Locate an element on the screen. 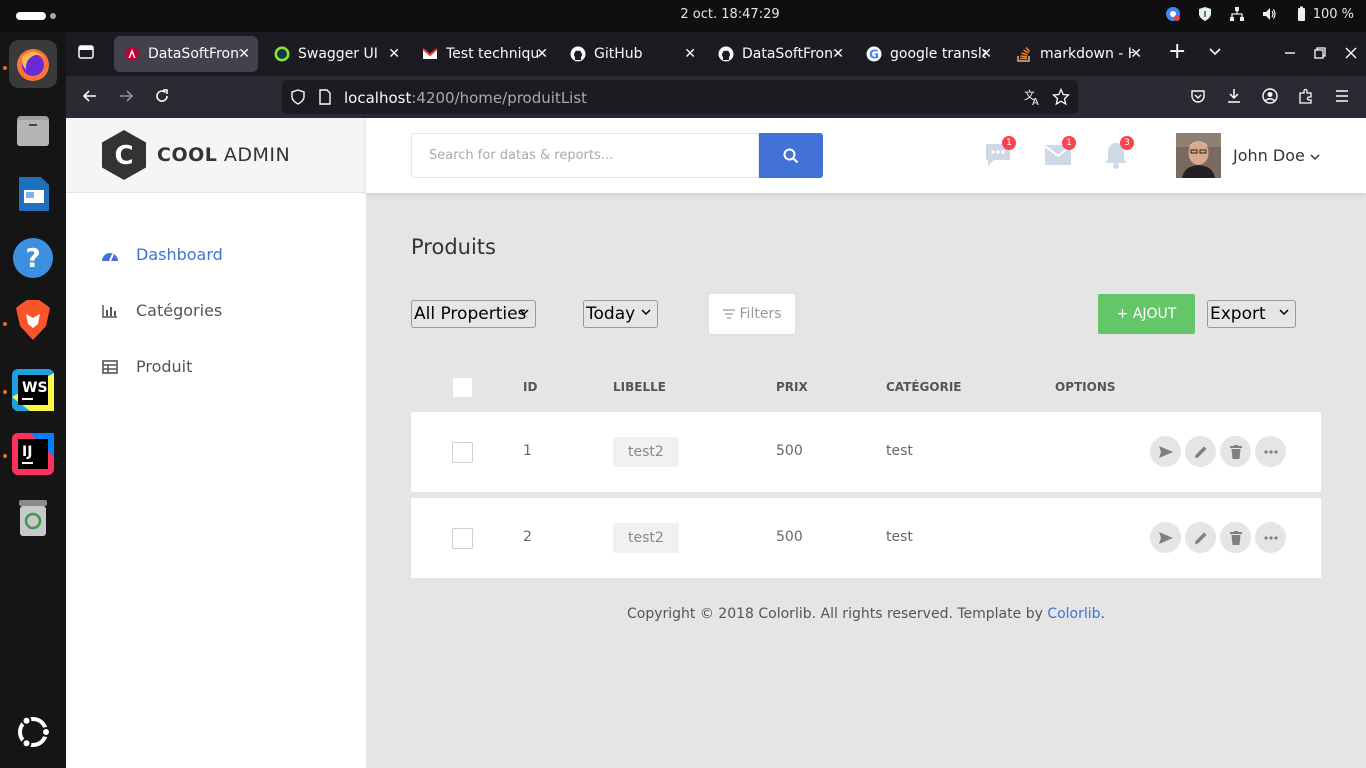  dashboard-icon is located at coordinates (110, 255).